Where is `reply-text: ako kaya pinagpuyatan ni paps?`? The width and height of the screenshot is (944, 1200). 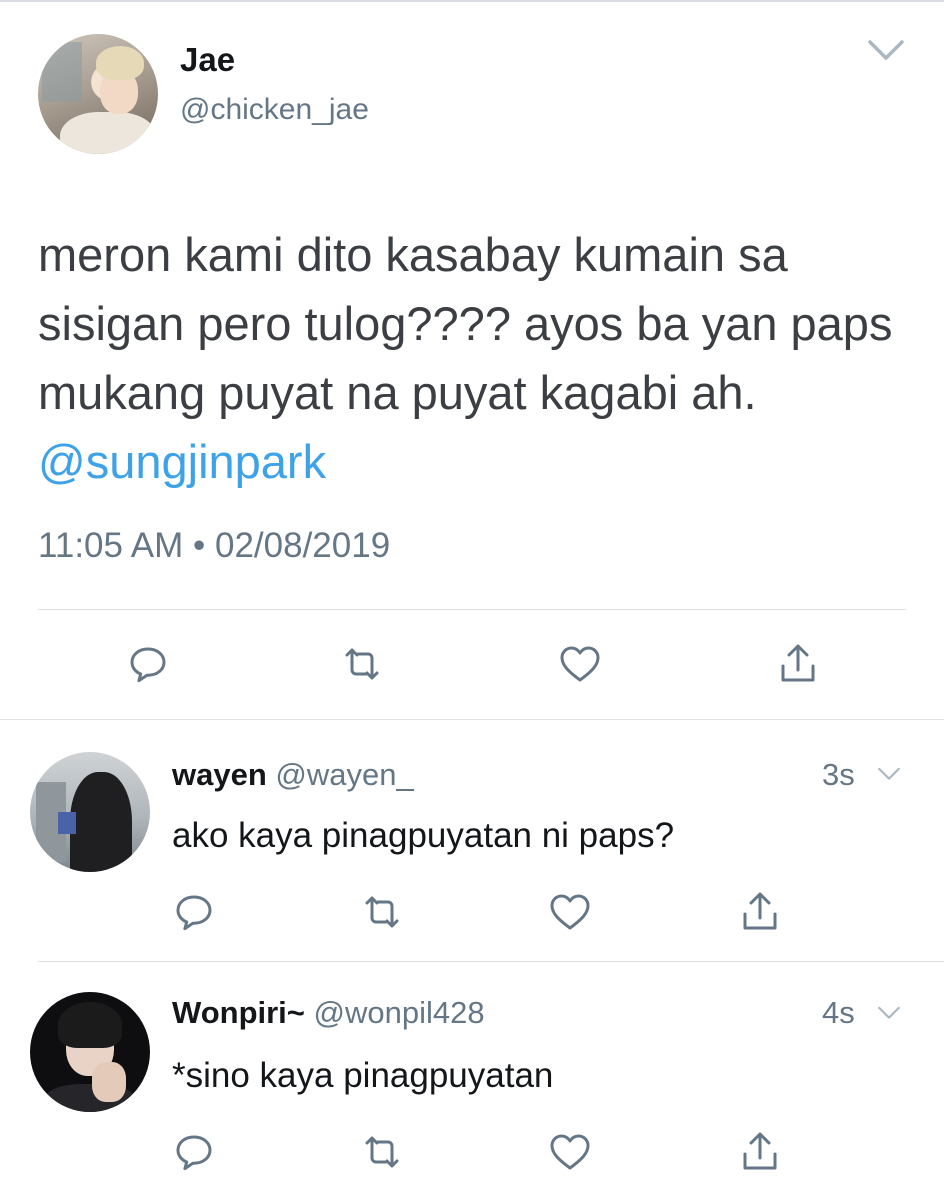
reply-text: ako kaya pinagpuyatan ni paps? is located at coordinates (423, 835).